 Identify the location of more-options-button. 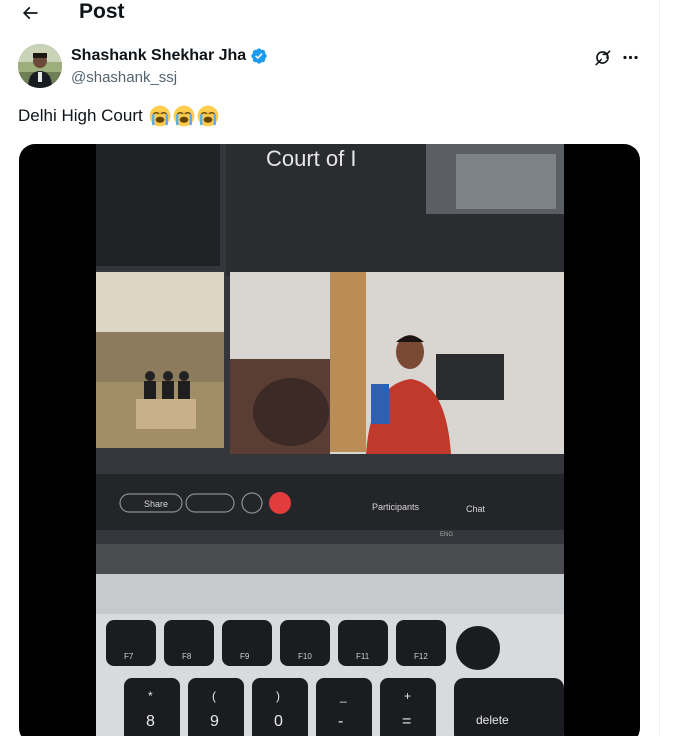
(630, 57).